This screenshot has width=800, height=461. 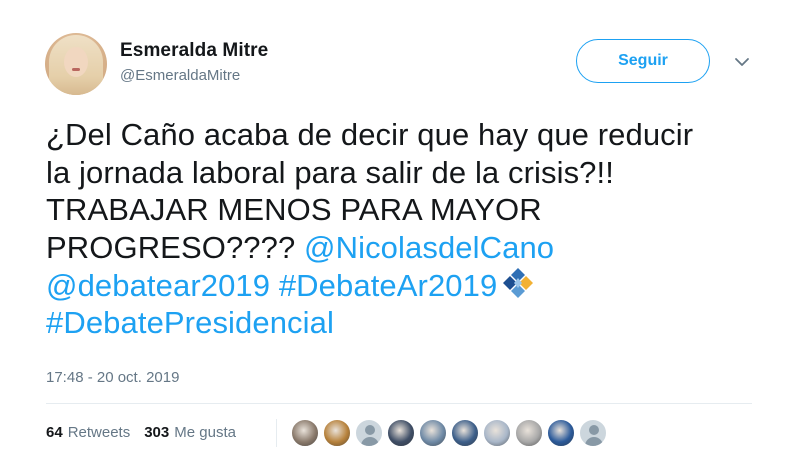 I want to click on tweet-text-line: #DebatePresidencial, so click(x=401, y=323).